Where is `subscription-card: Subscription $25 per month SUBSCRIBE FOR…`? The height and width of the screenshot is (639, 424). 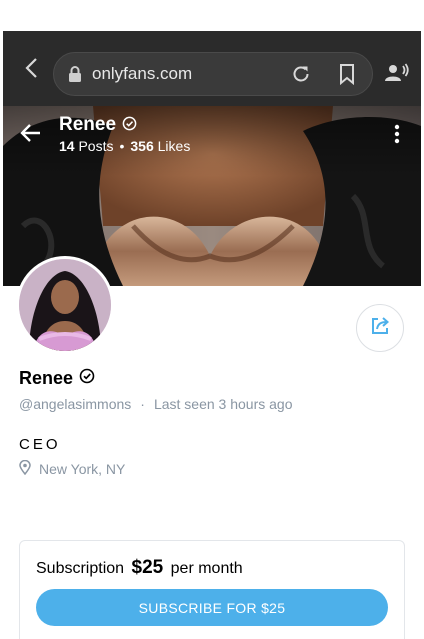
subscription-card: Subscription $25 per month SUBSCRIBE FOR… is located at coordinates (212, 589).